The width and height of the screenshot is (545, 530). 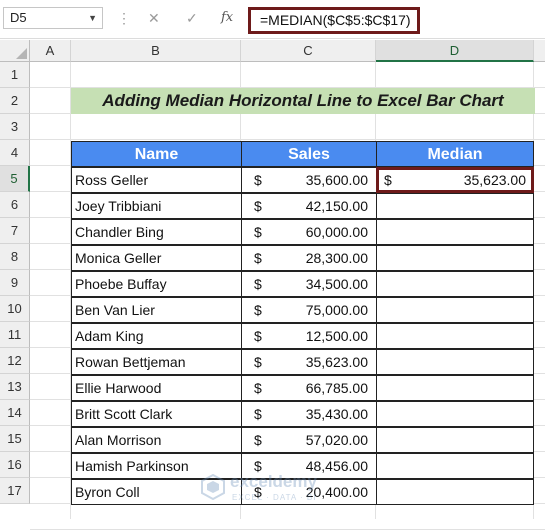 I want to click on name-cell: Rowan Bettjeman, so click(x=156, y=362).